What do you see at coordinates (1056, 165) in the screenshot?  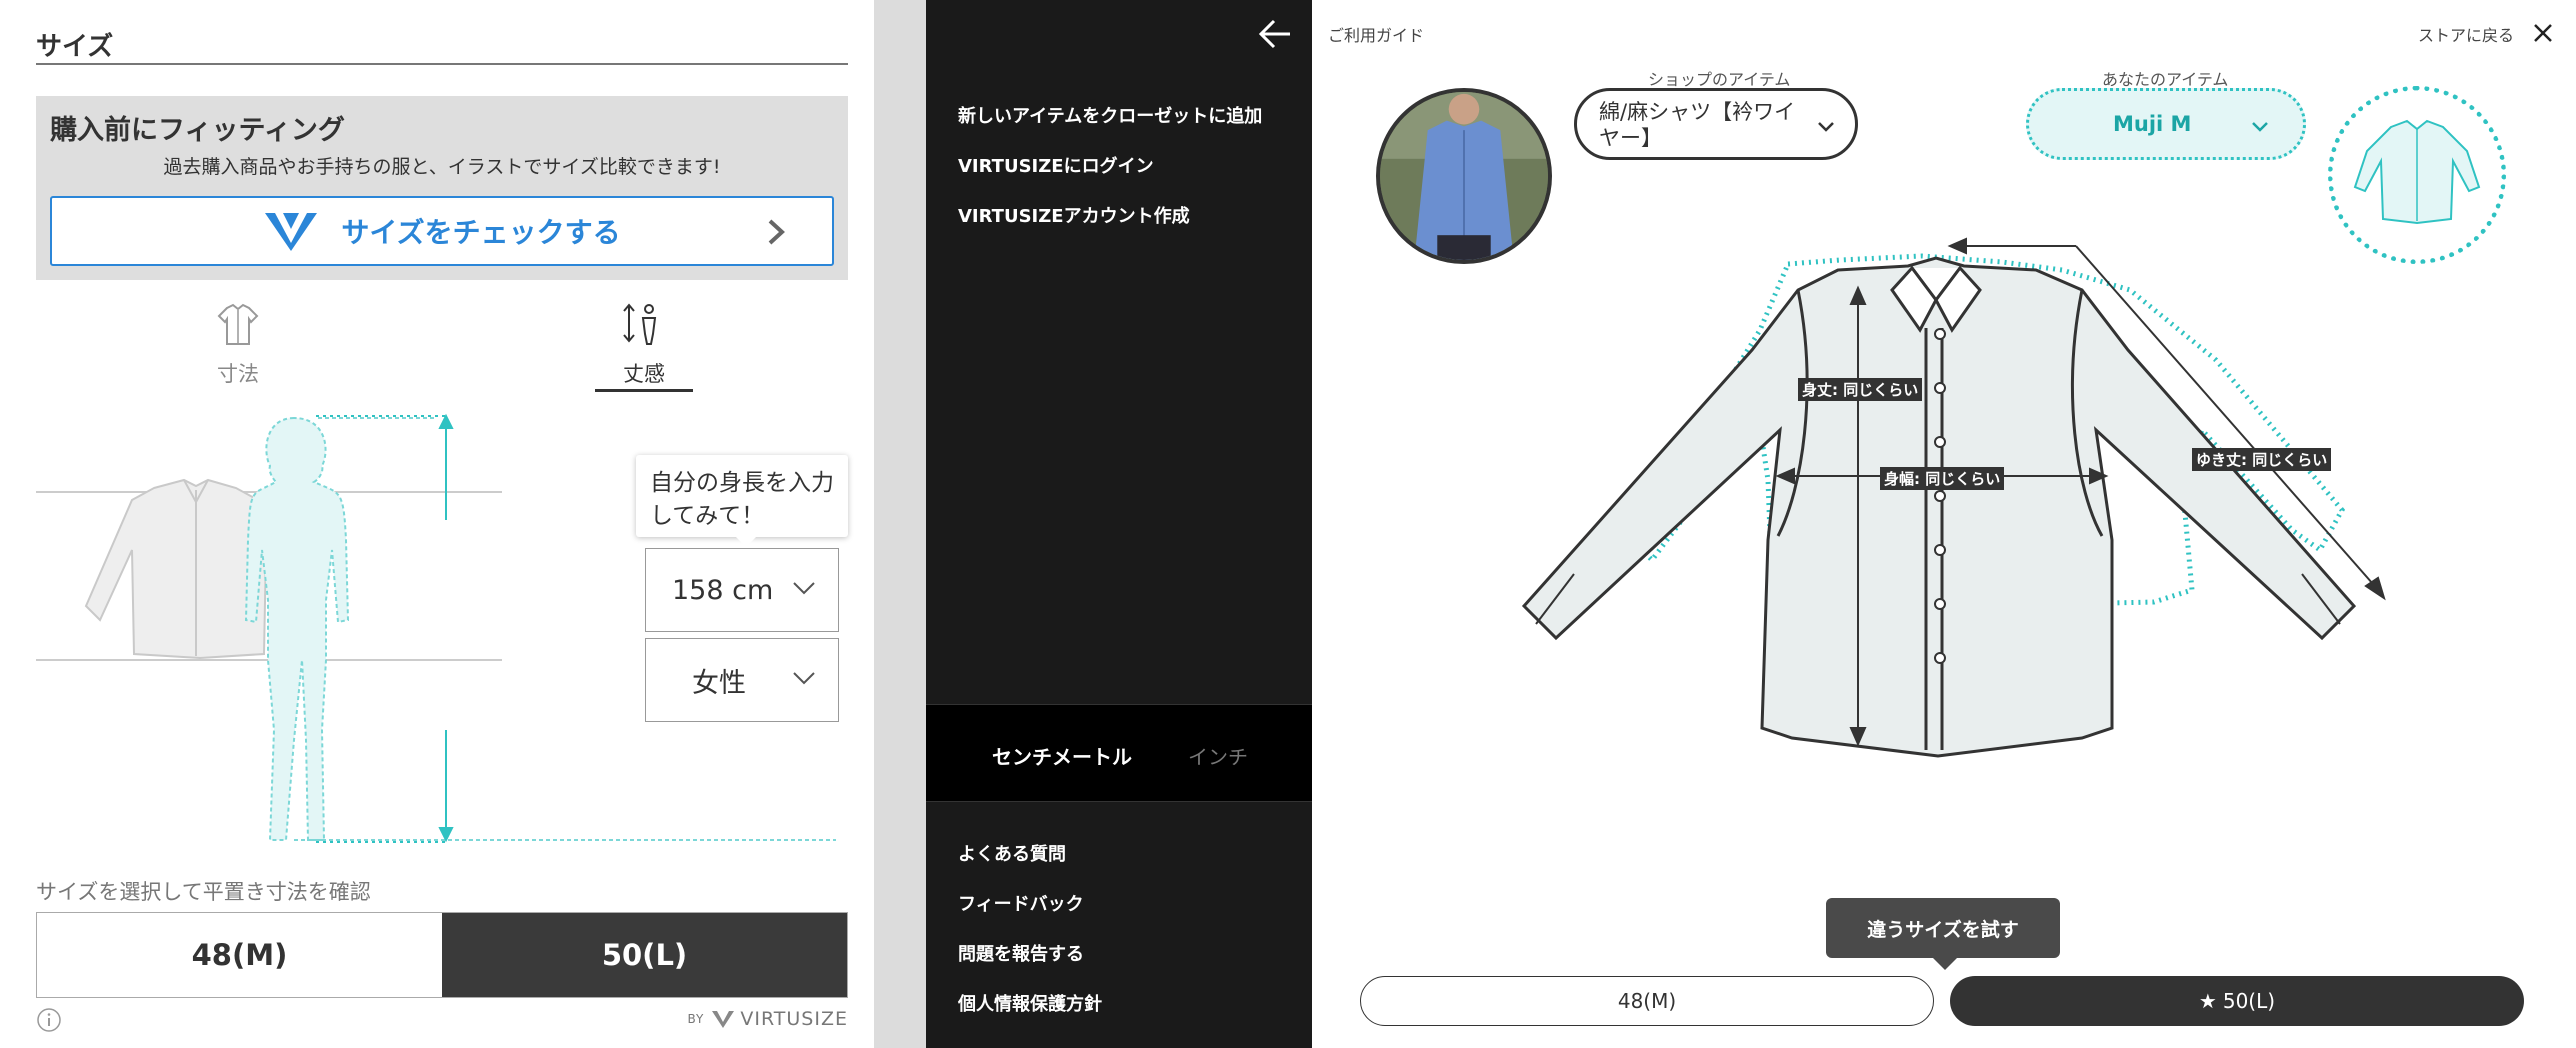 I see `menu-login: VIRTUSIZEにログイン` at bounding box center [1056, 165].